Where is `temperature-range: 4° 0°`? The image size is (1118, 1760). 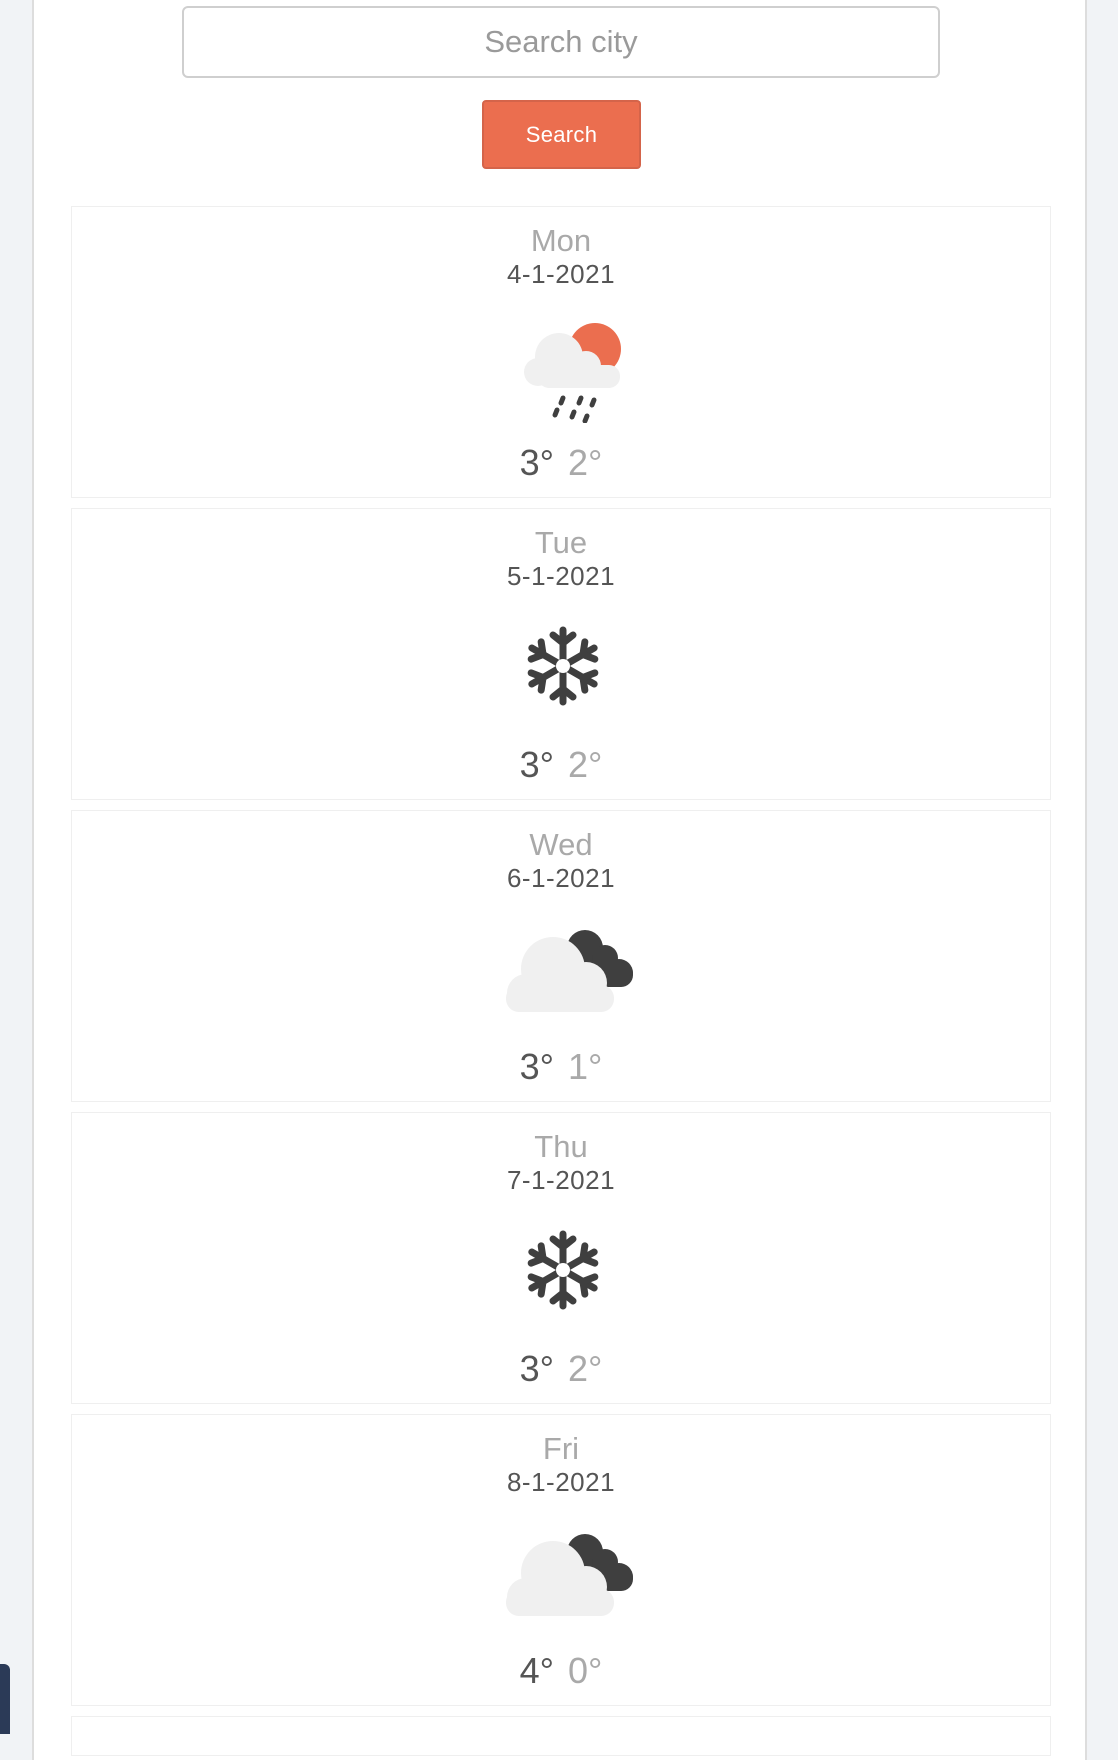
temperature-range: 4° 0° is located at coordinates (561, 1671).